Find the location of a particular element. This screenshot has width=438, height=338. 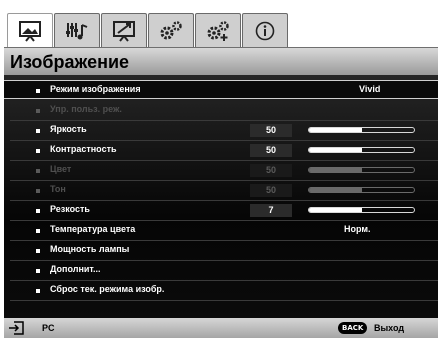

advanced-settings-icon is located at coordinates (218, 30).